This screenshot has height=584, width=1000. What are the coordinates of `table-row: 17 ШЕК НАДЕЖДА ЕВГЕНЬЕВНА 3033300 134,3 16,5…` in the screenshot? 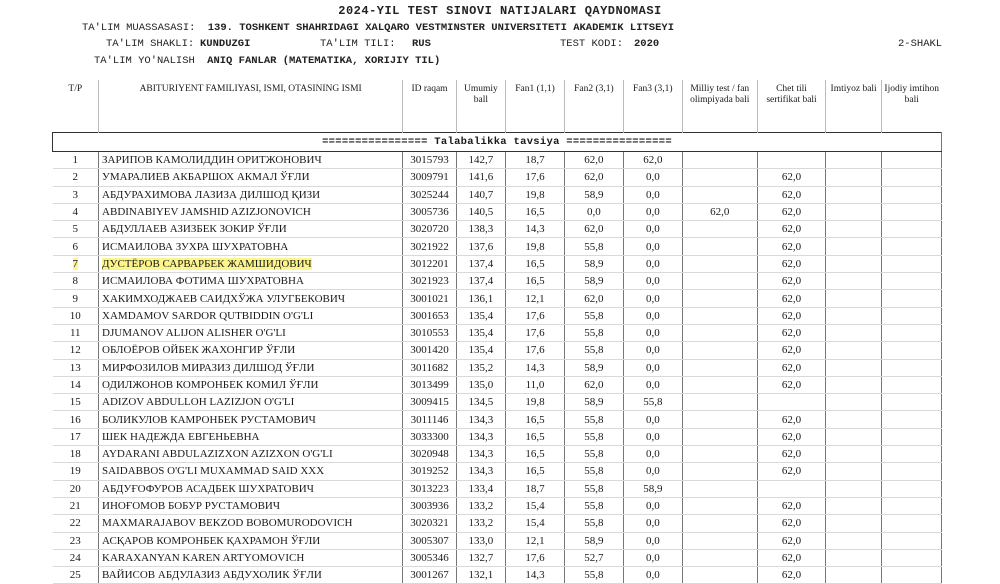 It's located at (497, 437).